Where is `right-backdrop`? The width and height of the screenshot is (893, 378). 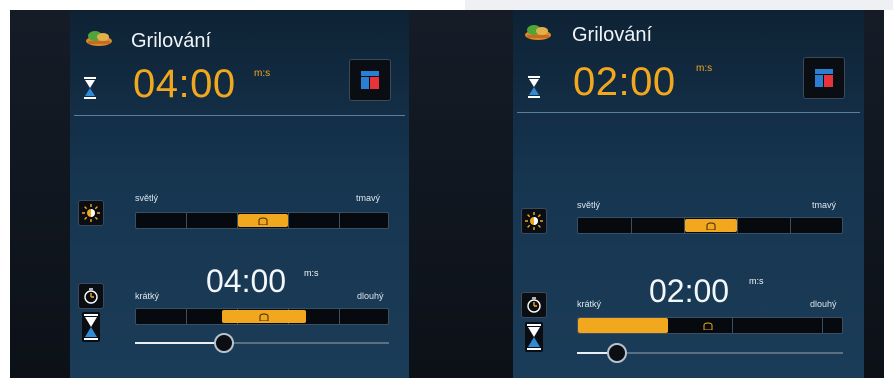 right-backdrop is located at coordinates (874, 194).